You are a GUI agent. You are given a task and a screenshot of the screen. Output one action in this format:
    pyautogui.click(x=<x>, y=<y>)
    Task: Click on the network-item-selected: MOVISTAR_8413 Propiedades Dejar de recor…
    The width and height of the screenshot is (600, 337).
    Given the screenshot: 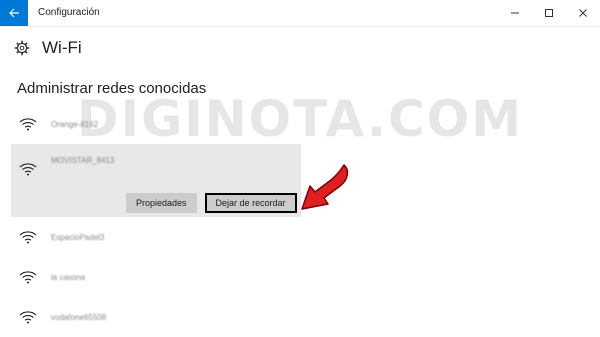 What is the action you would take?
    pyautogui.click(x=156, y=180)
    